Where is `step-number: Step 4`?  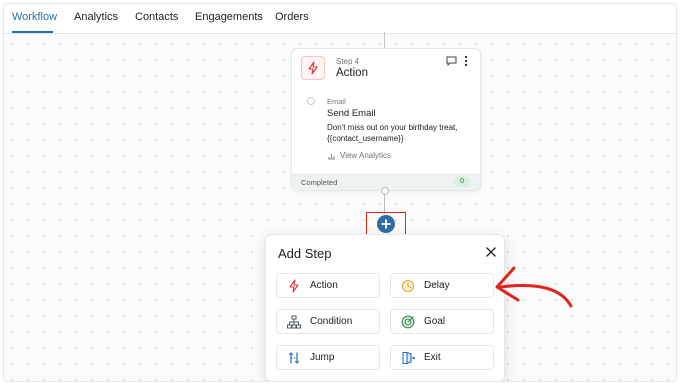 step-number: Step 4 is located at coordinates (348, 61).